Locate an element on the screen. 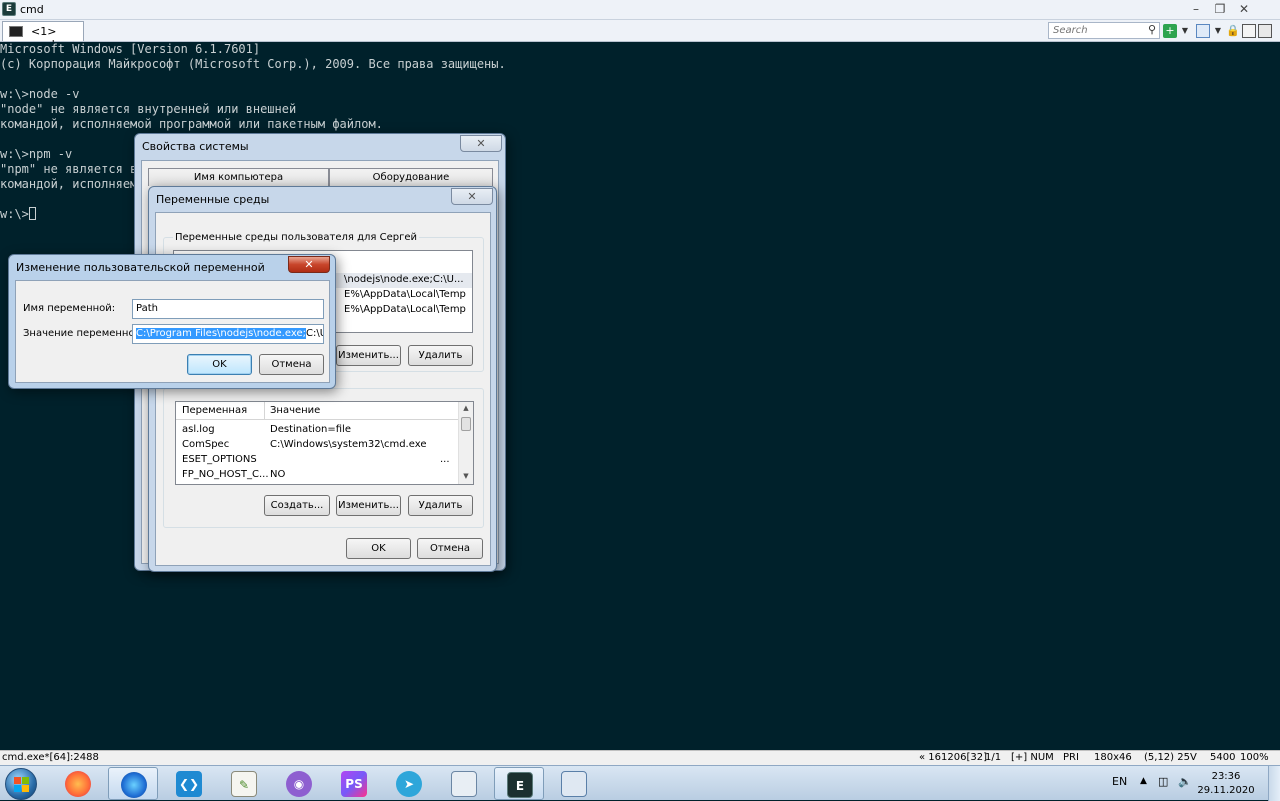 The height and width of the screenshot is (801, 1280). status-item: 180x46 is located at coordinates (1113, 757).